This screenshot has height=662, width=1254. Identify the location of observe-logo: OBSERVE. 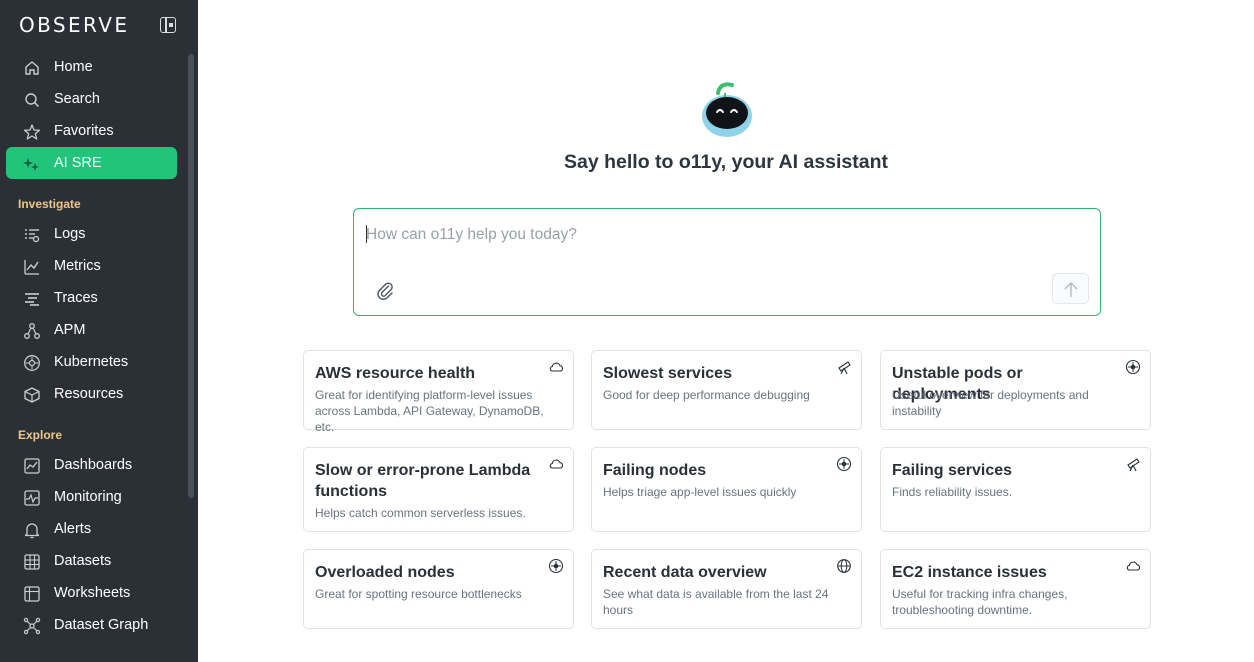
(74, 25).